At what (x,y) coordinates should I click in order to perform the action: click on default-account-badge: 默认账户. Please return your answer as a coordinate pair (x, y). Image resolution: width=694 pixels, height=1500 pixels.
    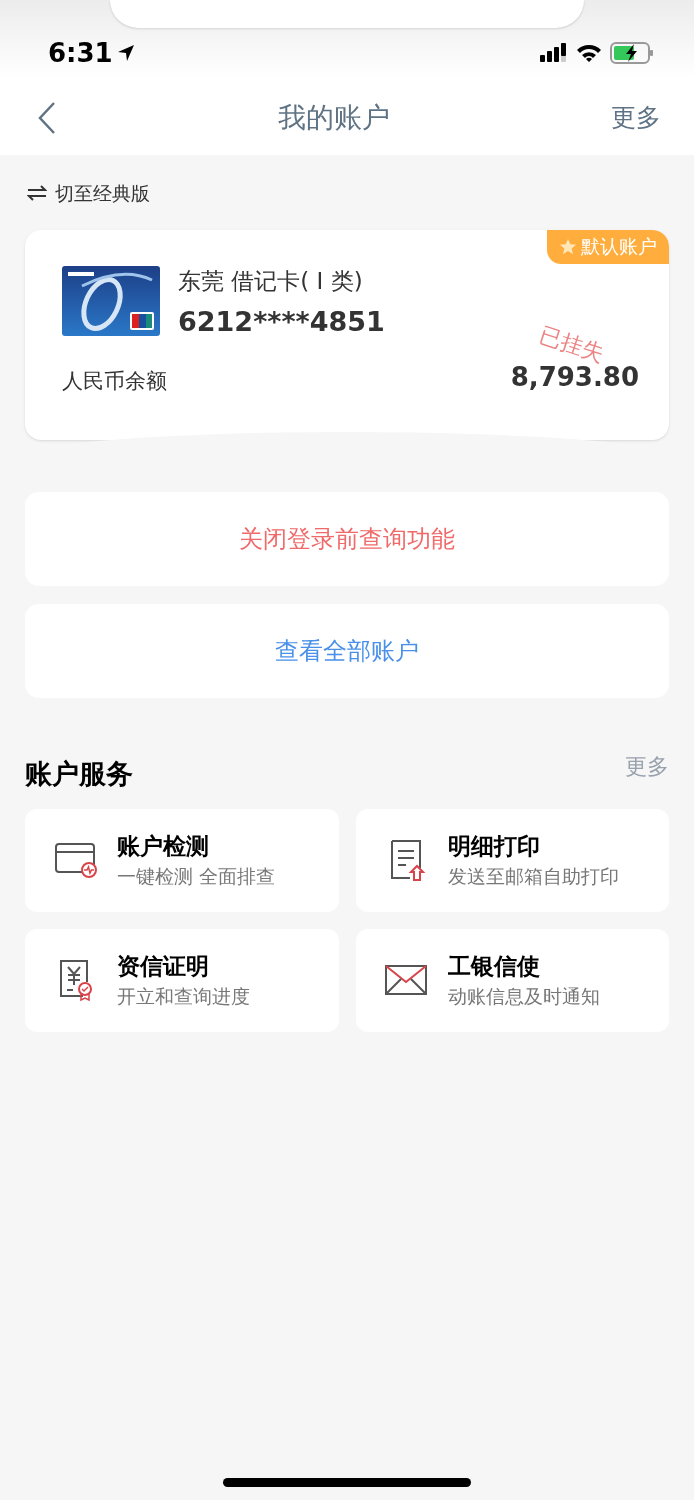
    Looking at the image, I should click on (608, 246).